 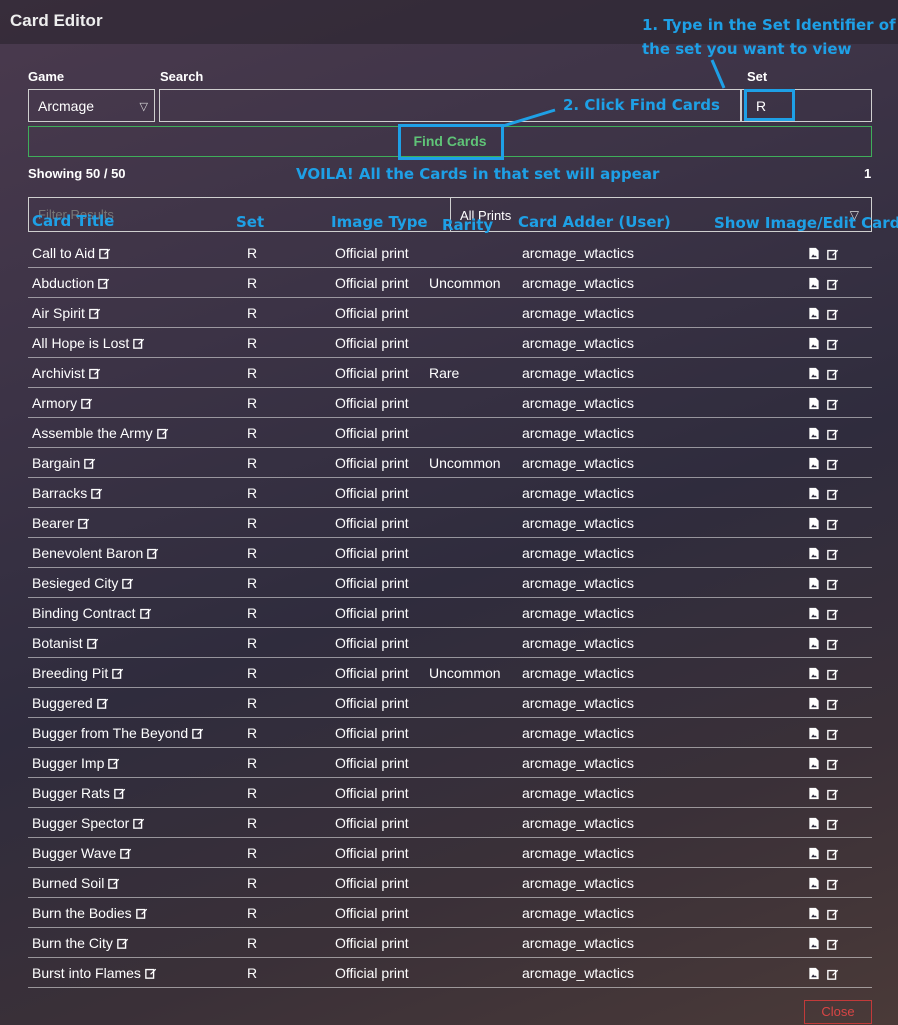 I want to click on annotation-step2: 2. Click Find Cards, so click(x=641, y=105).